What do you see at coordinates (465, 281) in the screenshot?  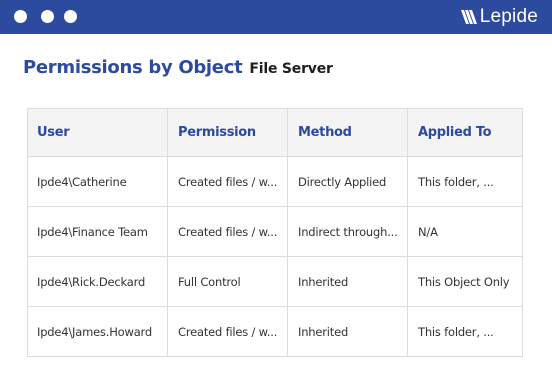 I see `cell-applied-to: This Object Only` at bounding box center [465, 281].